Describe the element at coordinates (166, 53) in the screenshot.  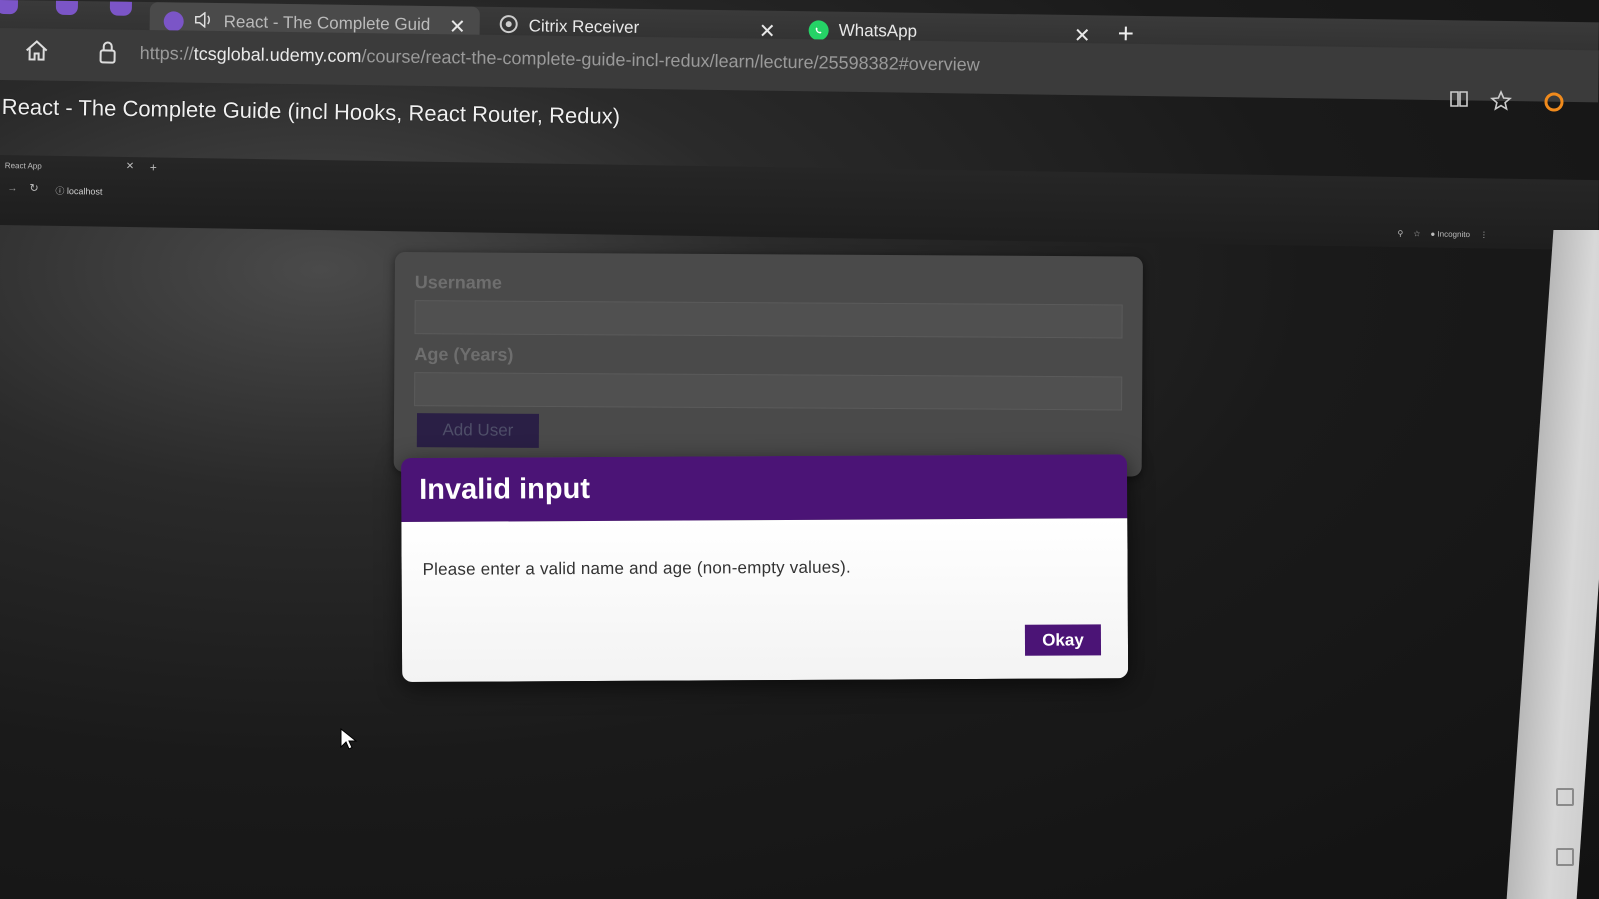
I see `url-scheme: https://` at that location.